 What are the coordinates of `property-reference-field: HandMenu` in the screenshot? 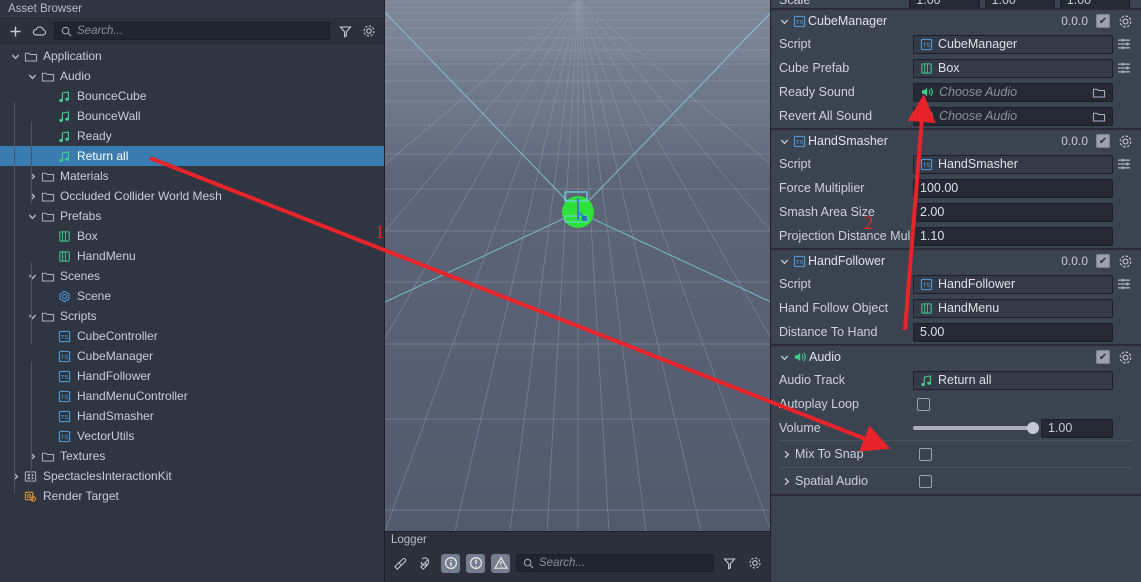 It's located at (1013, 308).